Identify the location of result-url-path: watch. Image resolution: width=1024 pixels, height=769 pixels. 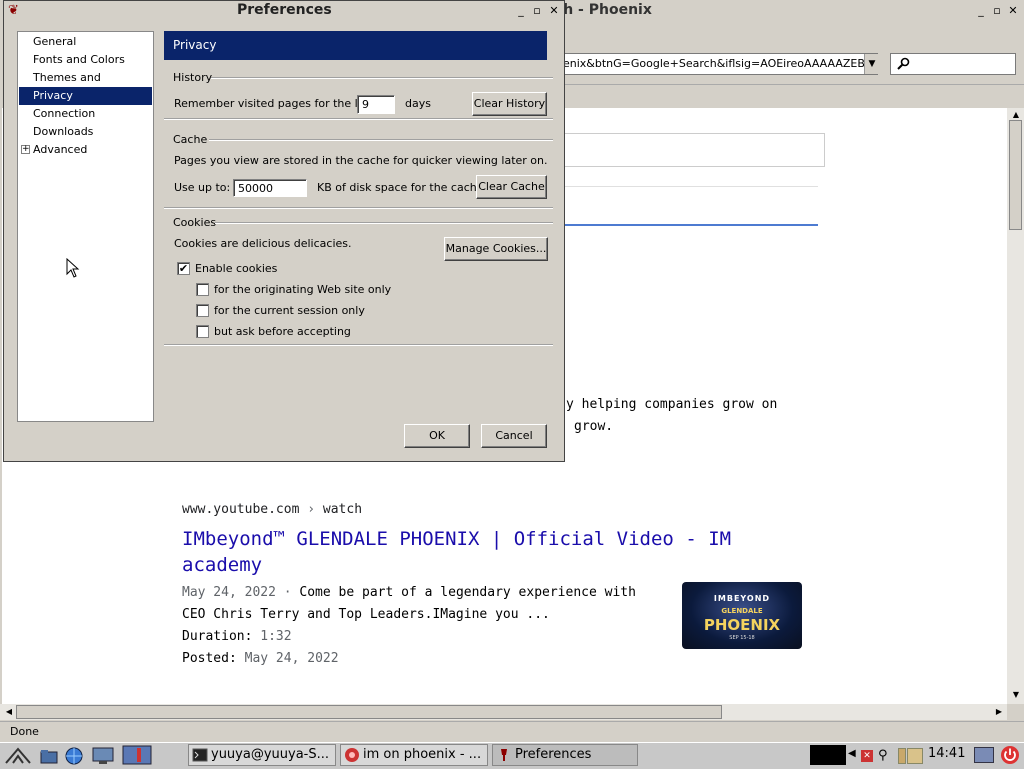
(342, 509).